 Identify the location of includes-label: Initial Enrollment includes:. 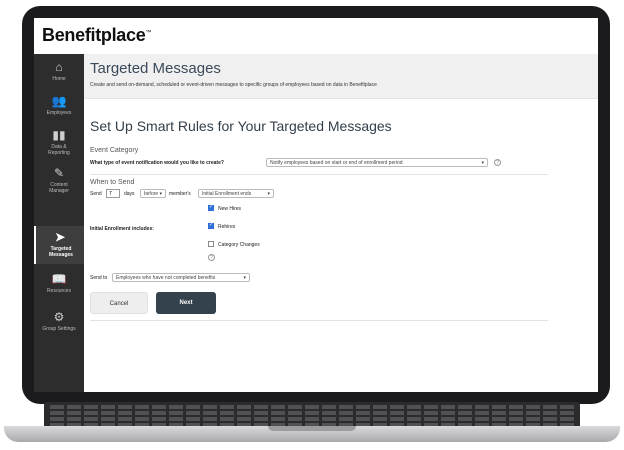
(122, 229).